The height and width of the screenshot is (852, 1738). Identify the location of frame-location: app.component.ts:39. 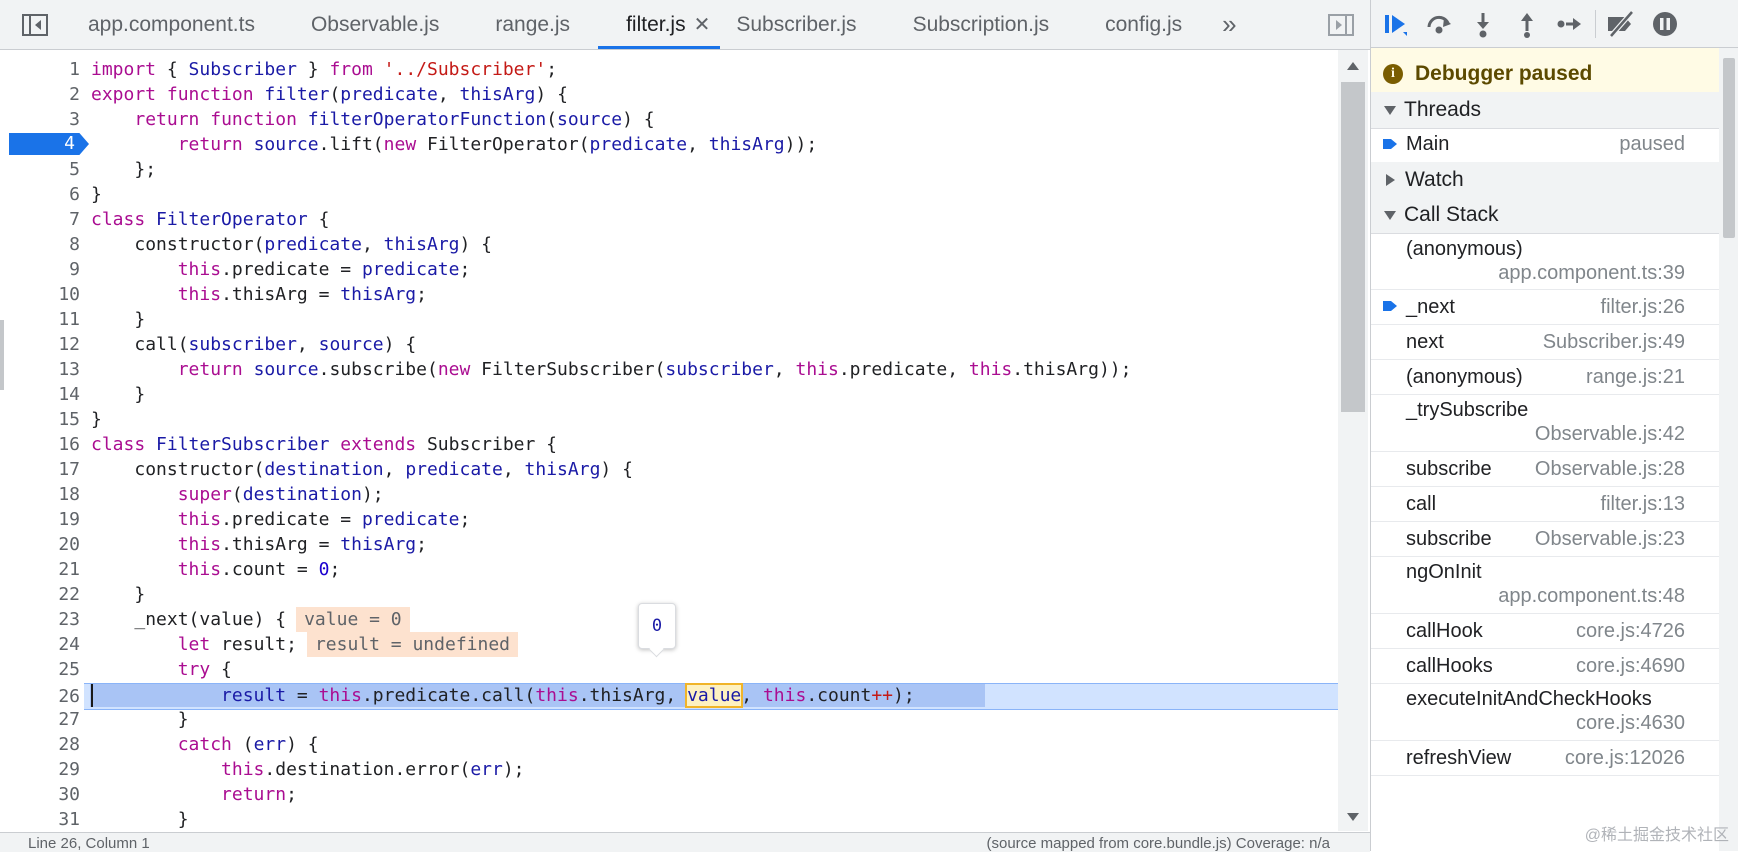
(1591, 273).